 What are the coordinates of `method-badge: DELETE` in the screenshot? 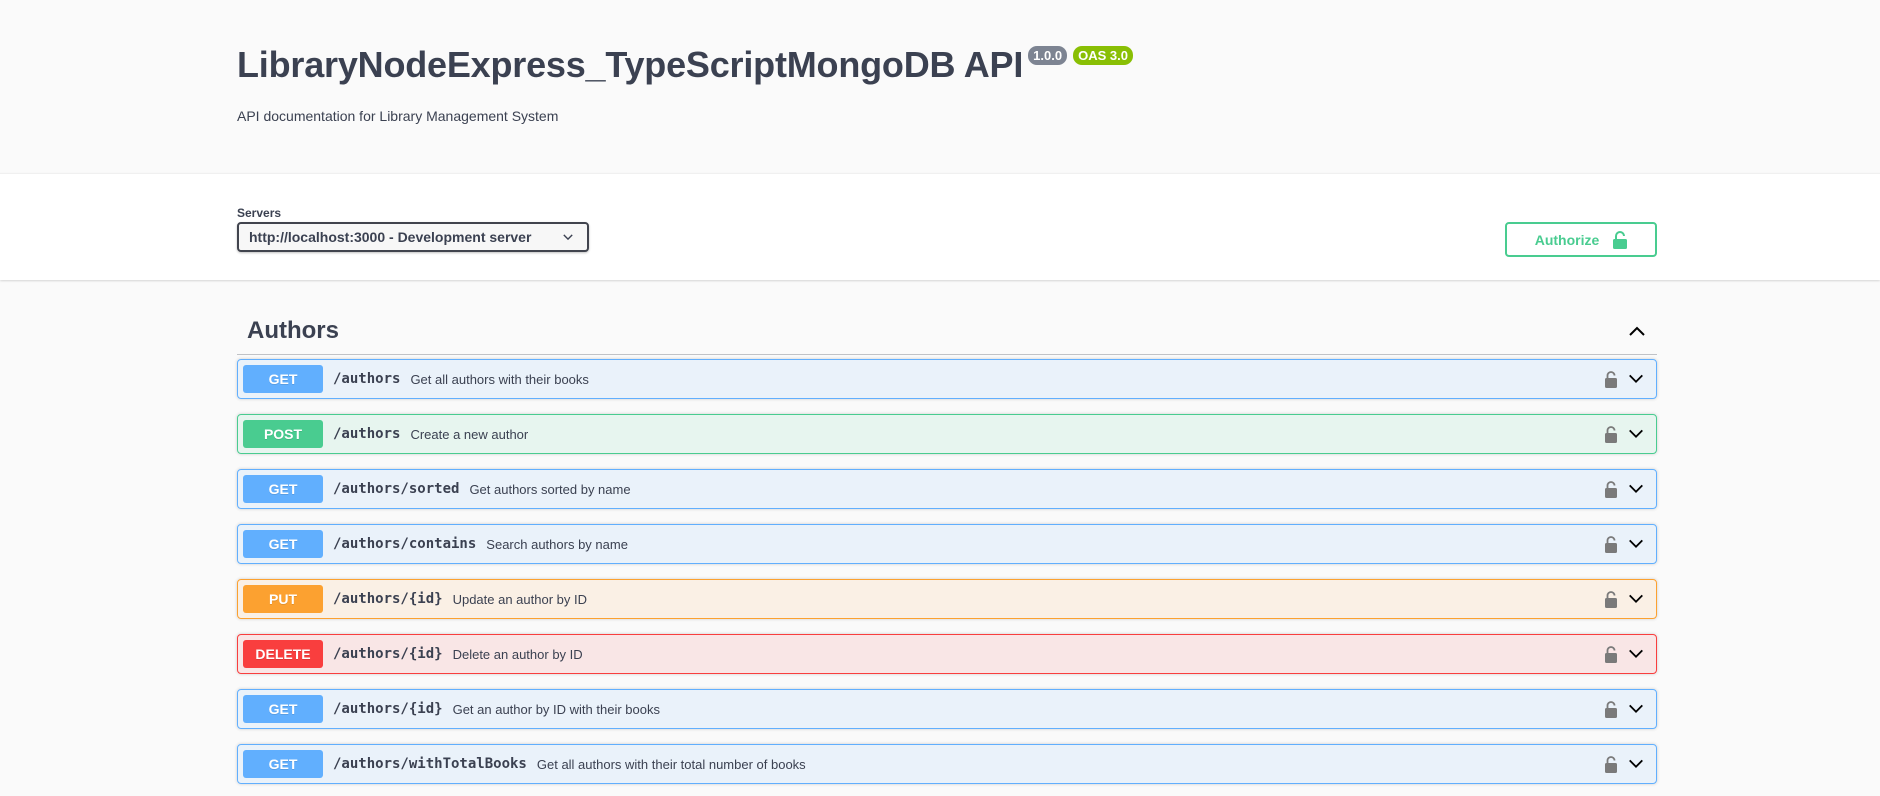 It's located at (283, 654).